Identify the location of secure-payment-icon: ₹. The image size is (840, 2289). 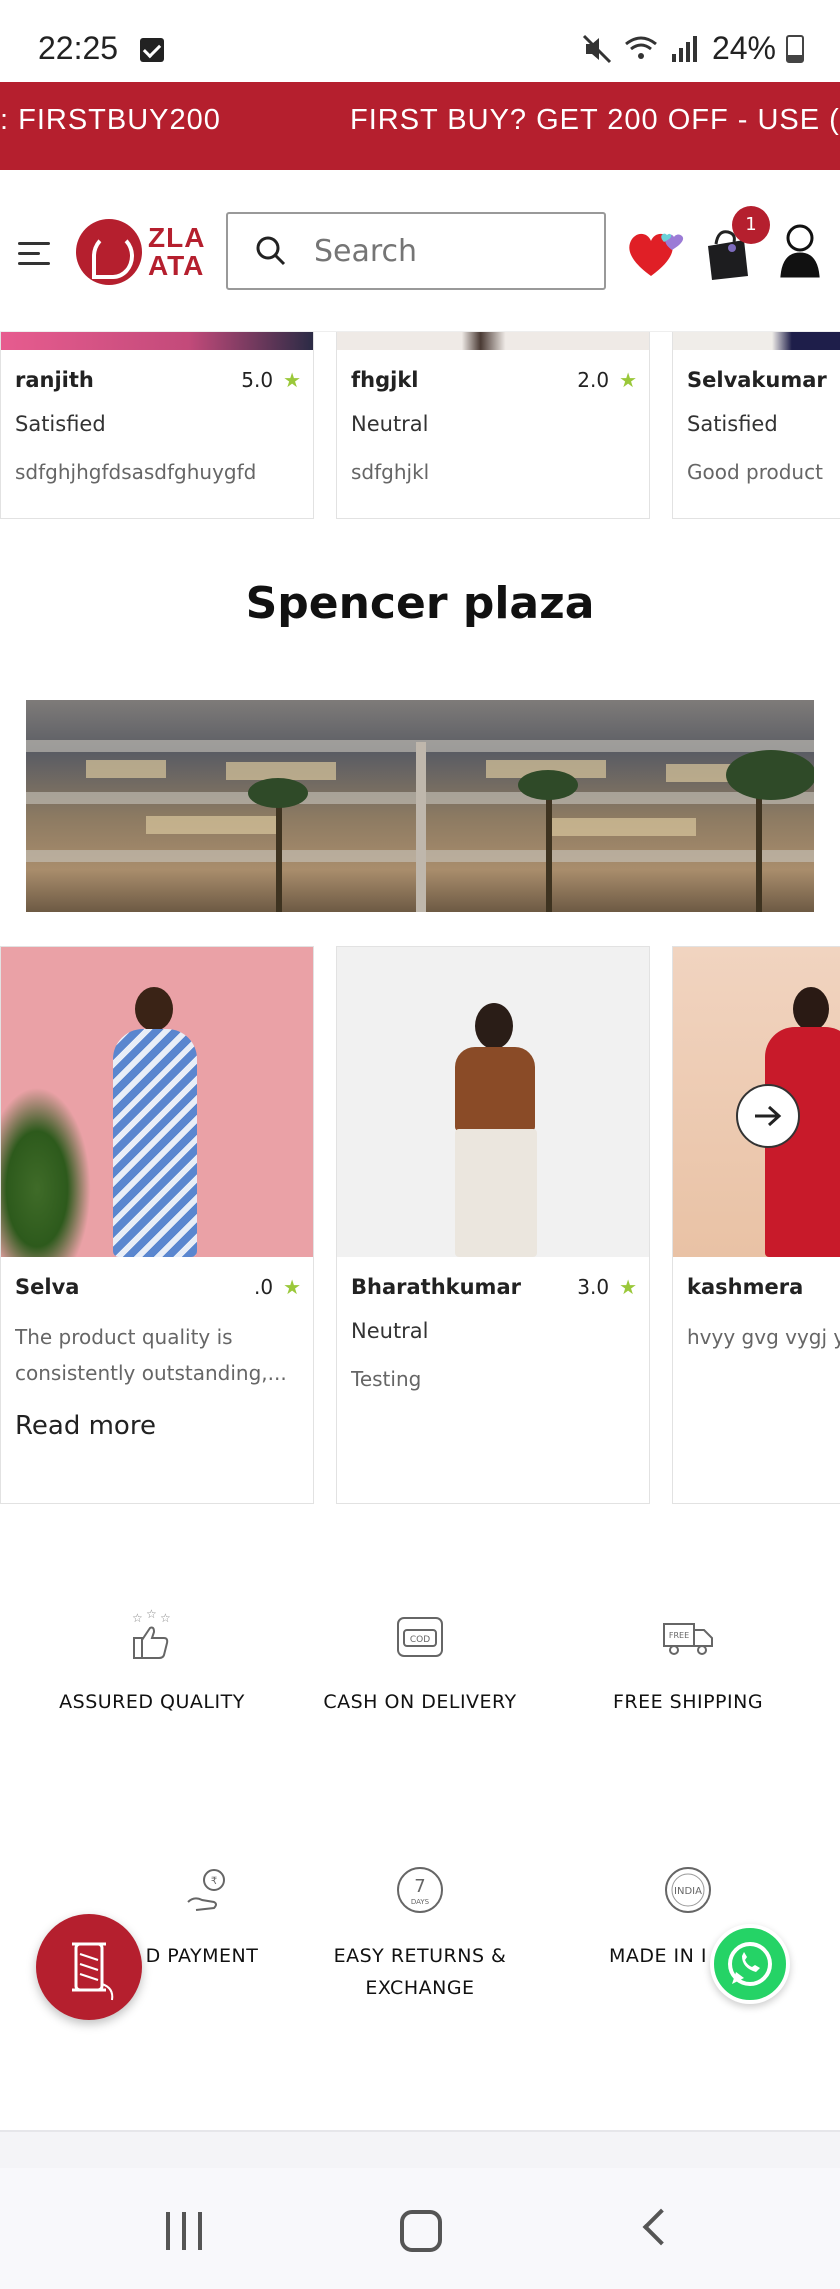
(206, 1890).